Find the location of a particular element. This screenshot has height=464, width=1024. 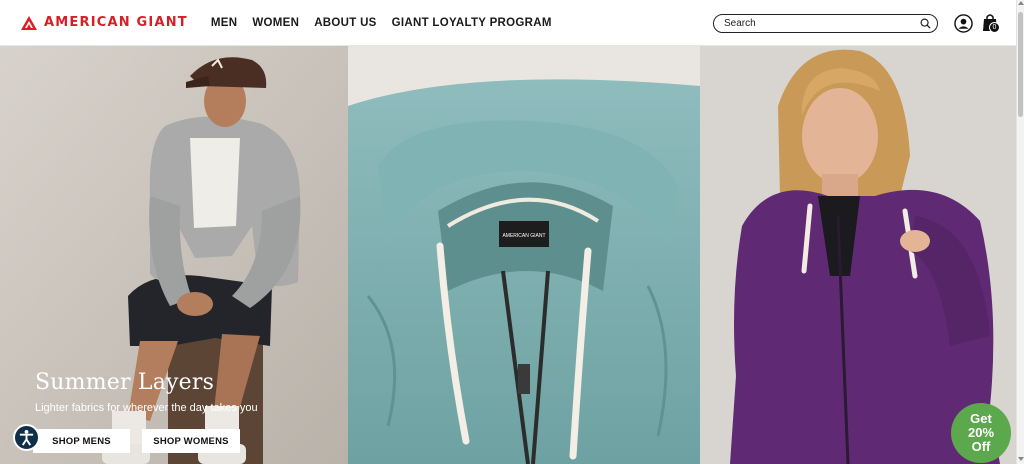

promo-line-2: 20% is located at coordinates (981, 432).